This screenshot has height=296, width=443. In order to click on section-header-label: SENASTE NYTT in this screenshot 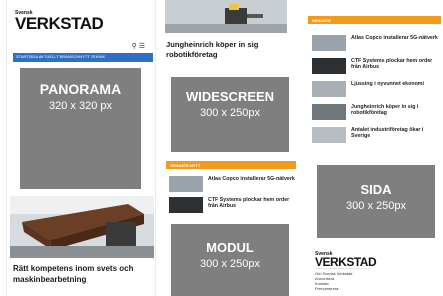, I will do `click(185, 165)`.